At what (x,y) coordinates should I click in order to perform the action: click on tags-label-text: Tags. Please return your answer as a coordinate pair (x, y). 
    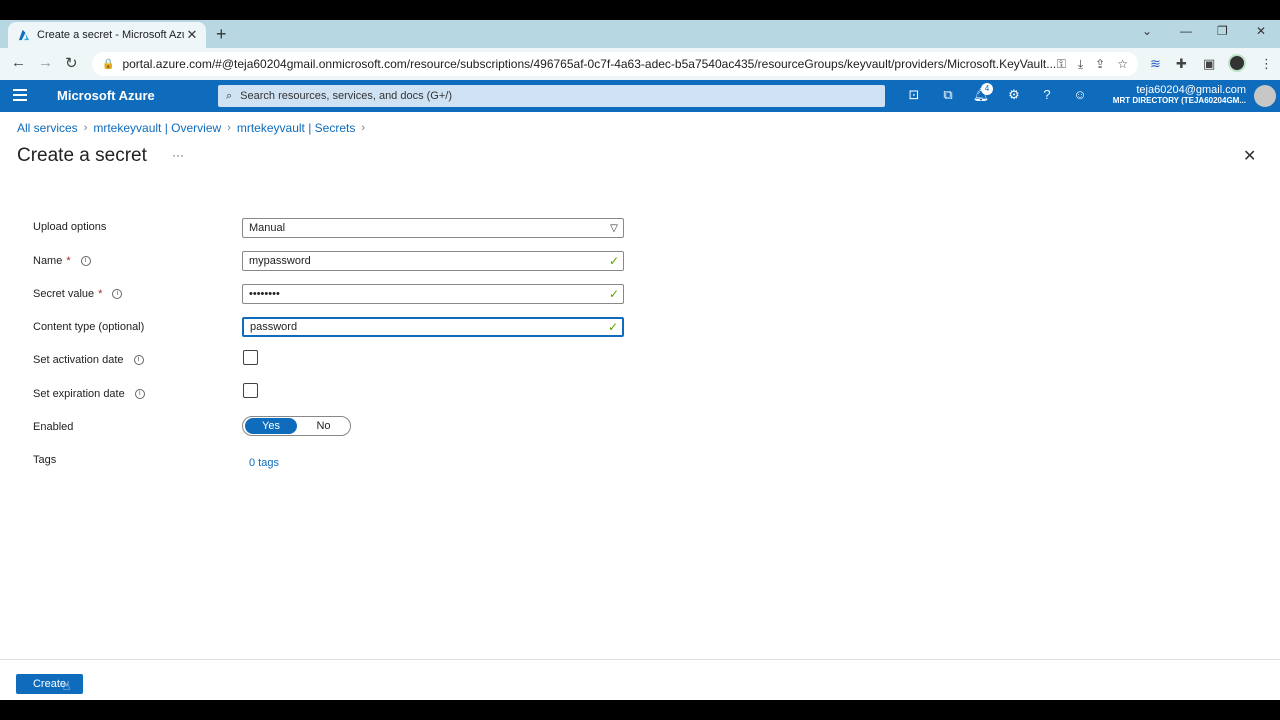
    Looking at the image, I should click on (45, 460).